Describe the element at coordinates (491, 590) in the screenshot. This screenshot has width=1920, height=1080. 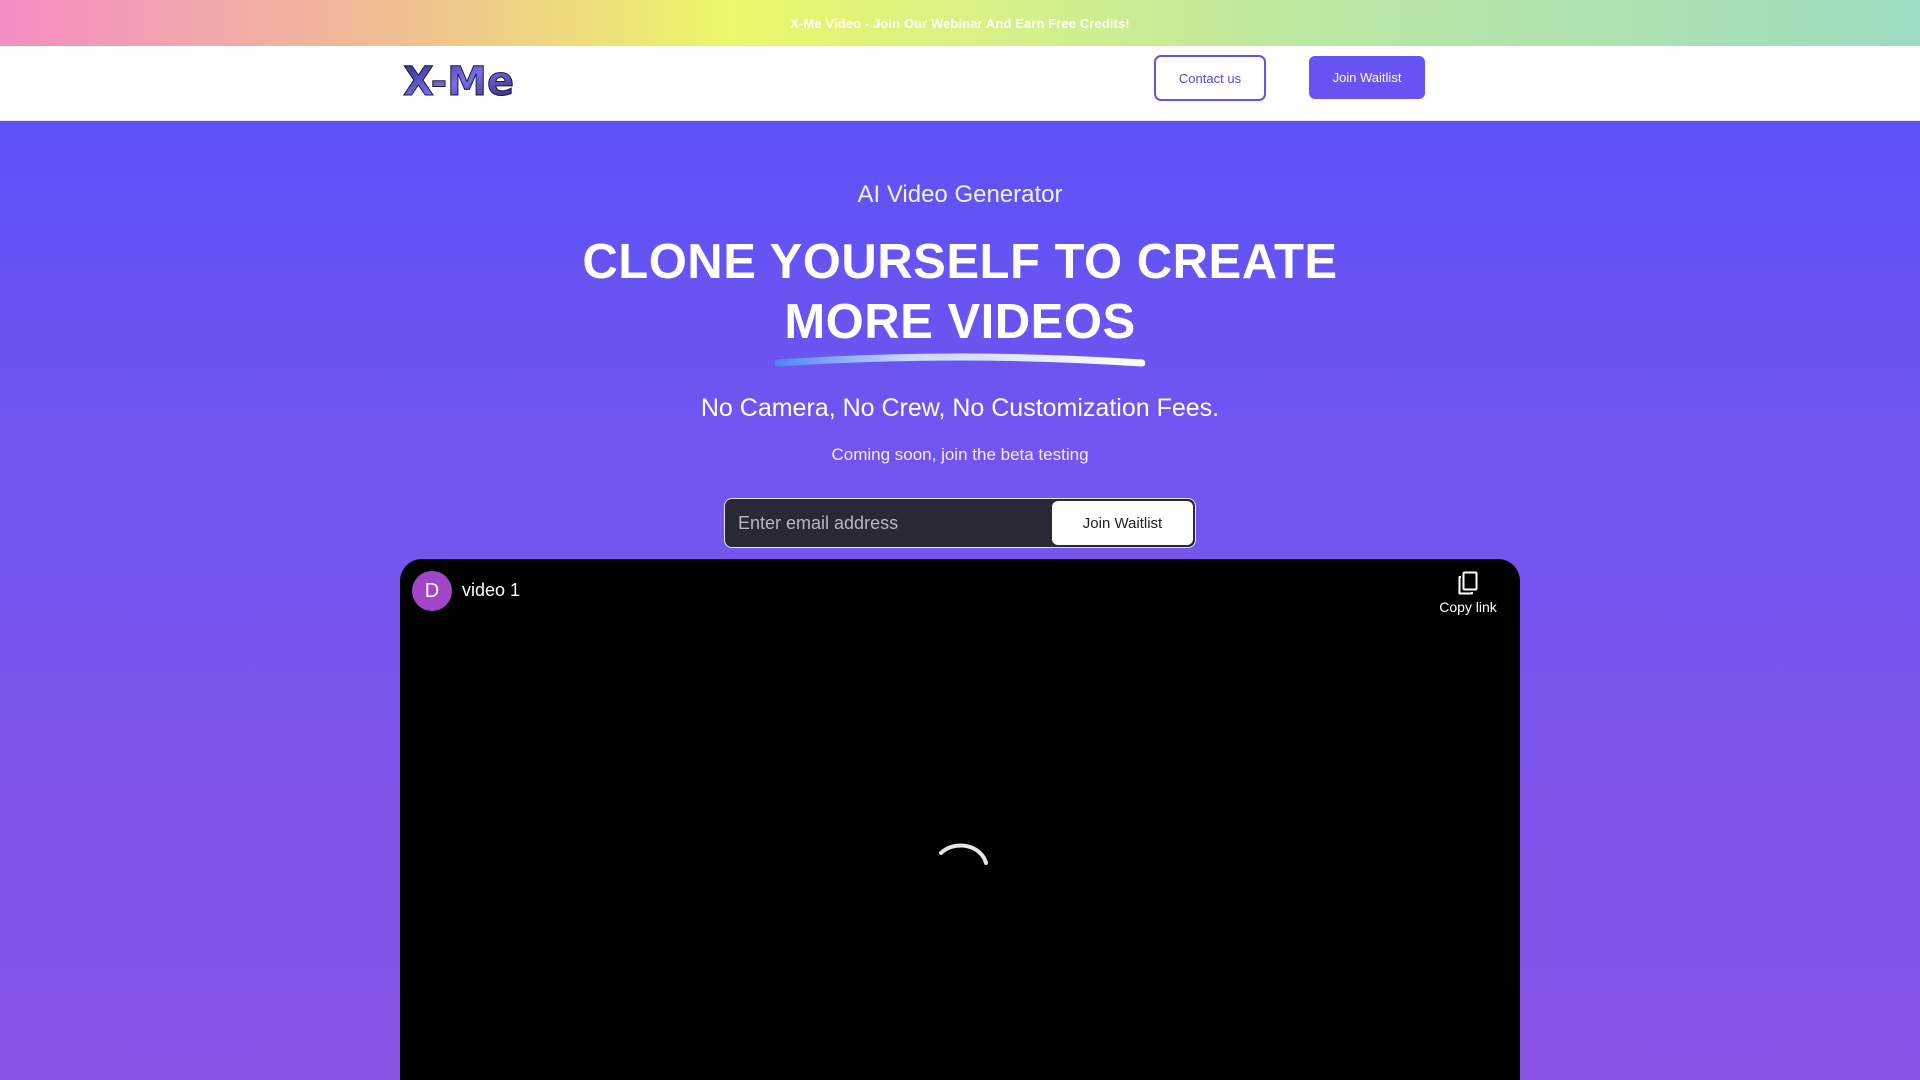
I see `video-title: video 1` at that location.